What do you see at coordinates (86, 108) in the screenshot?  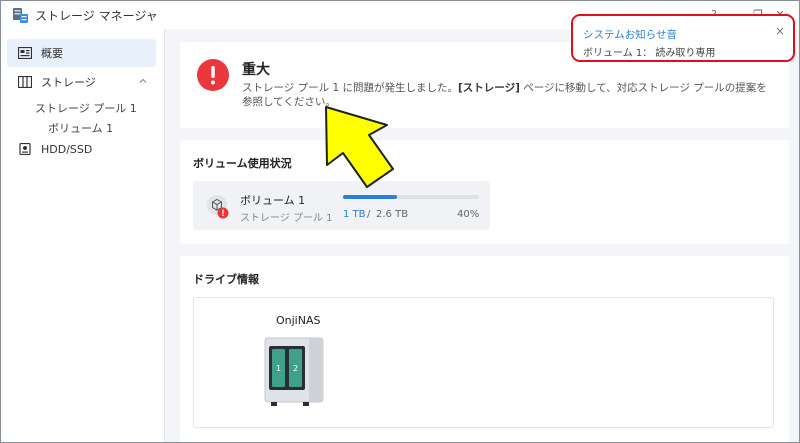 I see `sidebar-item-storage-pool: ストレージ プール 1` at bounding box center [86, 108].